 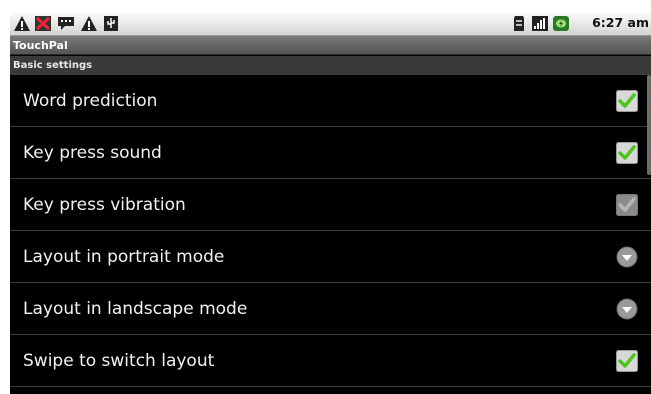 I want to click on signal-icon, so click(x=540, y=23).